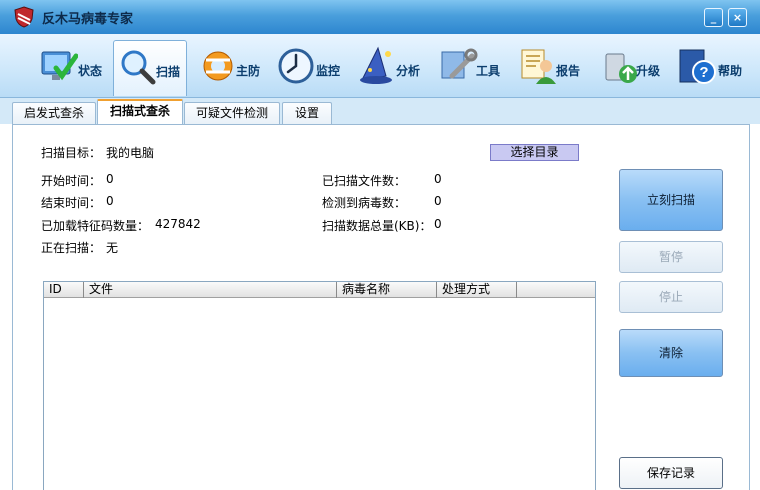 This screenshot has width=760, height=490. I want to click on toolbar-label: 升级, so click(648, 71).